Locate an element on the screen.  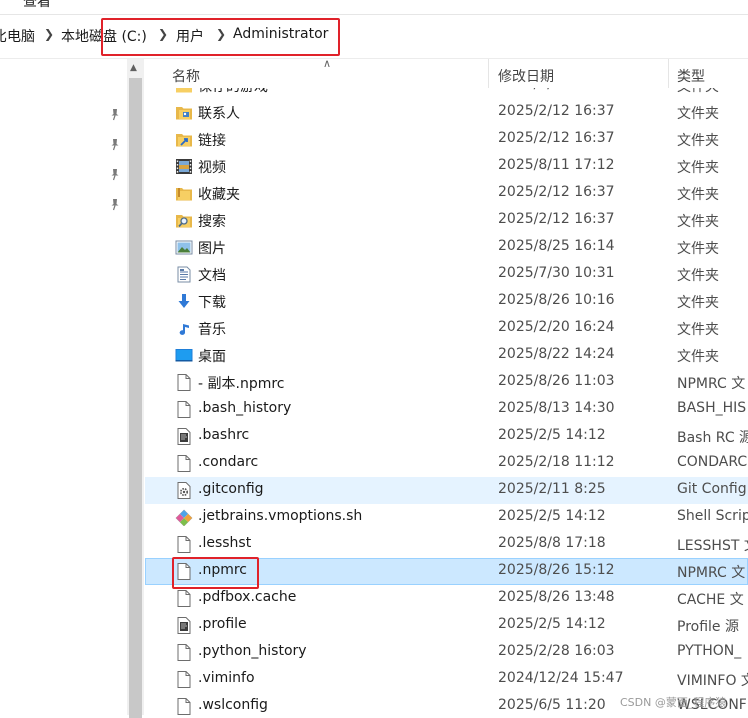
file-name: 链接 is located at coordinates (212, 141).